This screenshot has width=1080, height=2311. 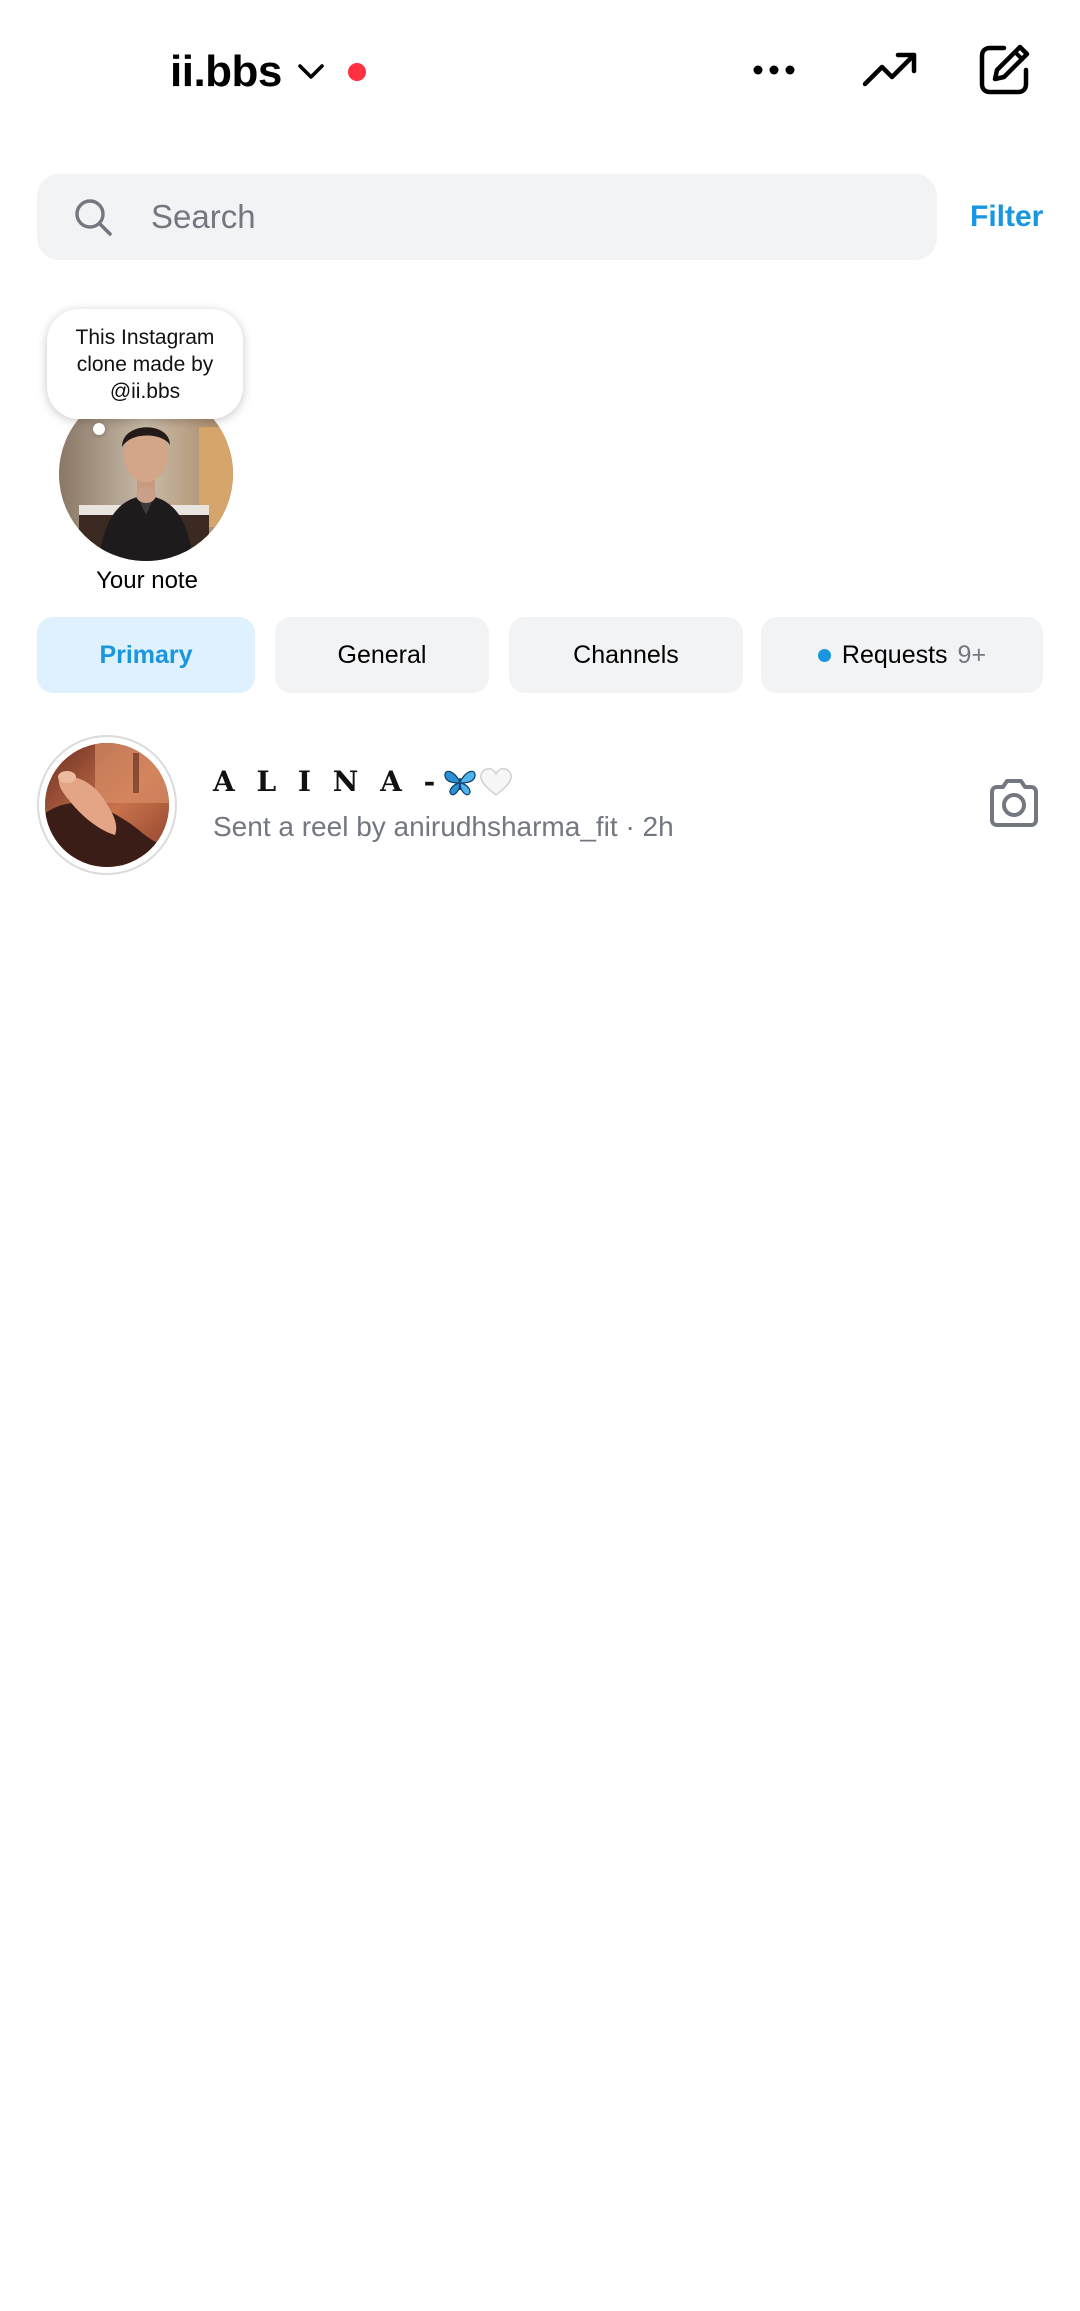 I want to click on tab-channels: Channels, so click(x=626, y=655).